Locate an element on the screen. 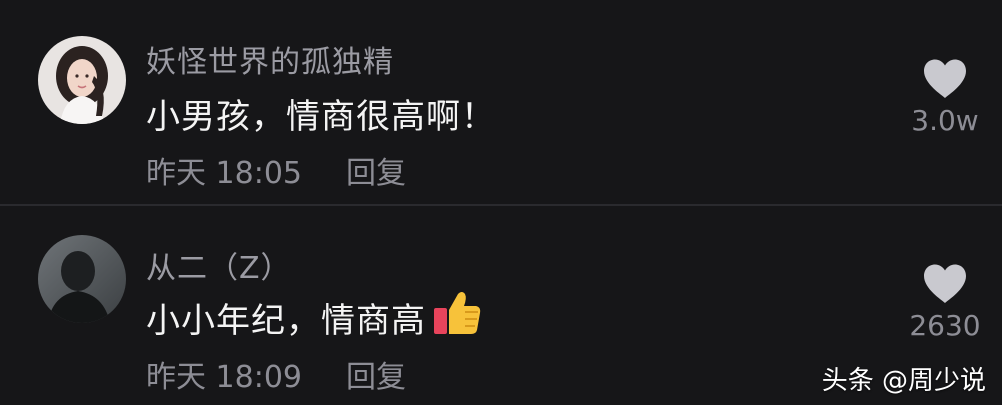 The width and height of the screenshot is (1002, 405). like-count: 3.0w is located at coordinates (945, 120).